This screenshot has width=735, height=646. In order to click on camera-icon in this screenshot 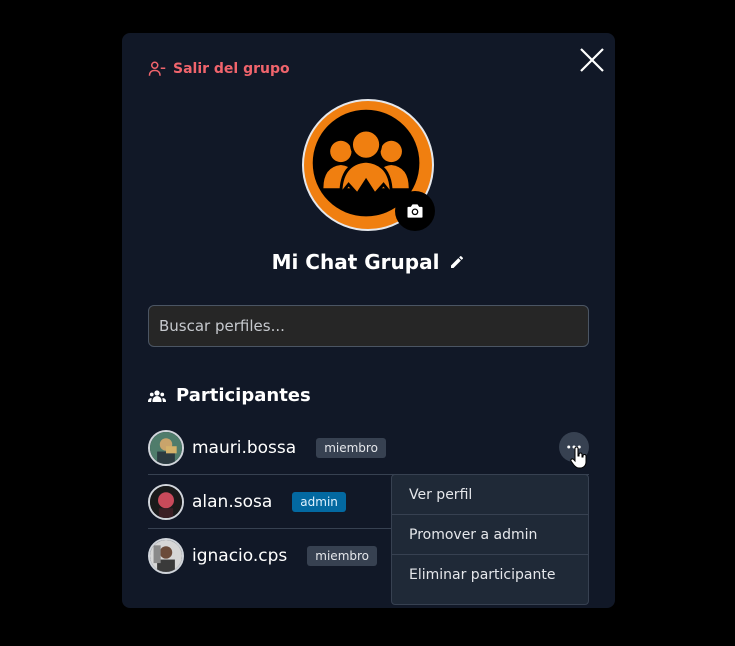, I will do `click(415, 211)`.